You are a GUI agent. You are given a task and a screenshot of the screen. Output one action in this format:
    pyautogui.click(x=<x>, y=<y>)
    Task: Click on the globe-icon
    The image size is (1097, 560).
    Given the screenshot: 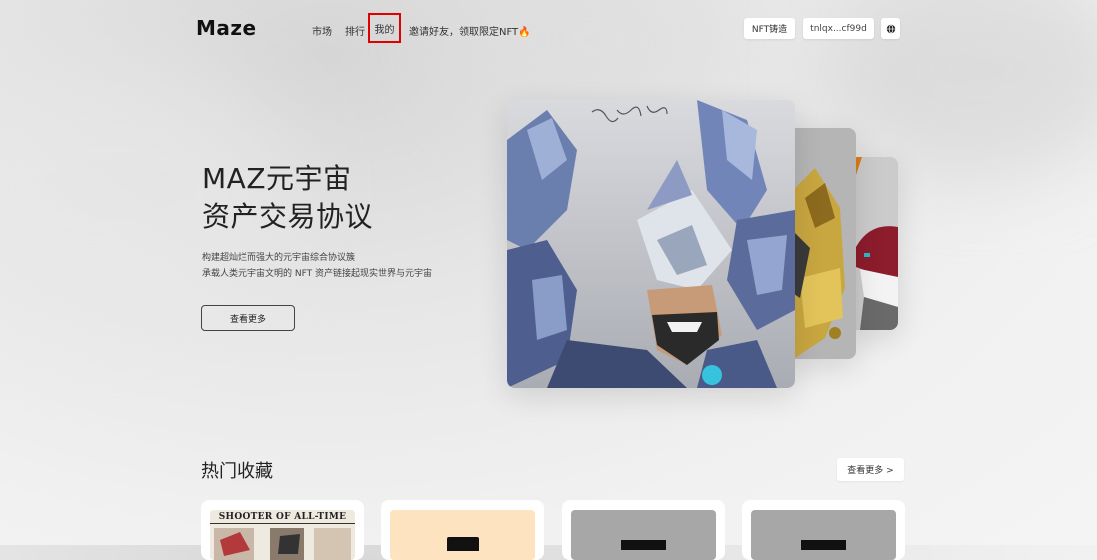 What is the action you would take?
    pyautogui.click(x=890, y=28)
    